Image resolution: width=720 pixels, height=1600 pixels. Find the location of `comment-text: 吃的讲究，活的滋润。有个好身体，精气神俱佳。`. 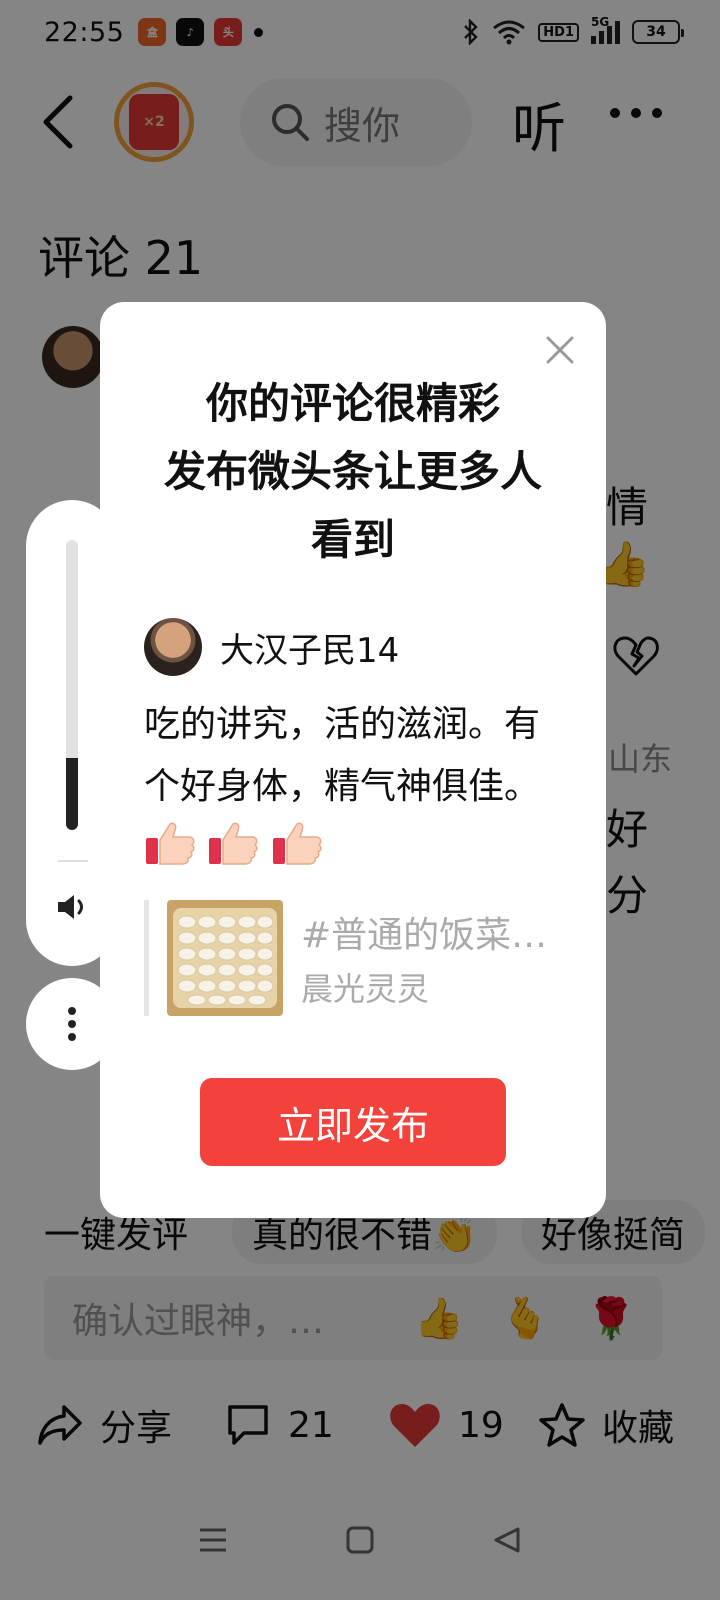

comment-text: 吃的讲究，活的滋润。有个好身体，精气神俱佳。 is located at coordinates (342, 755).